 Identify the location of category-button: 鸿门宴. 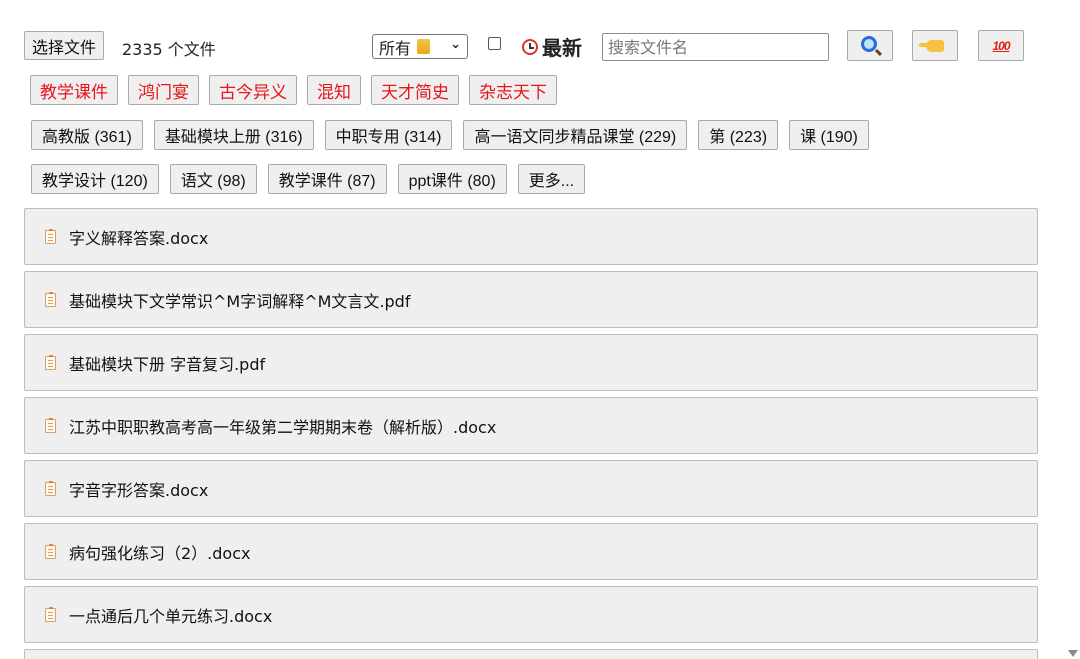
(163, 90).